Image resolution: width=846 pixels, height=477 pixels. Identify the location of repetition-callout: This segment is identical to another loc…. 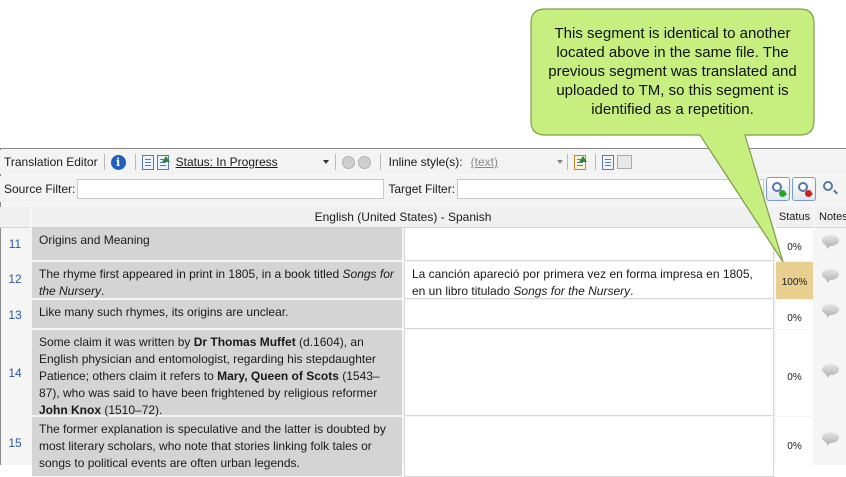
(672, 71).